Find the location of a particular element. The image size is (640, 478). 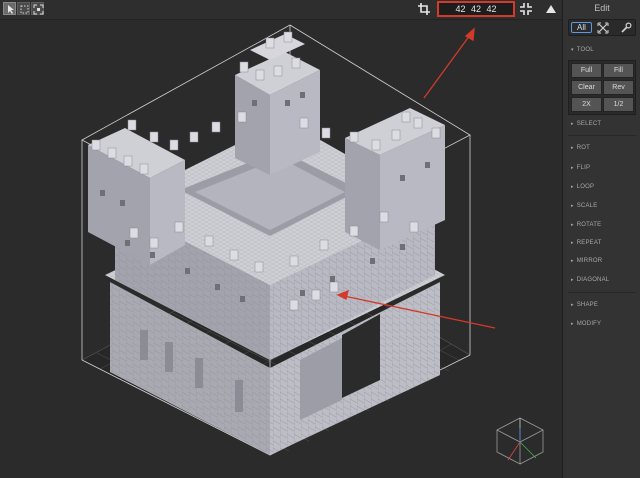

section-repeat: ▸ REPEAT is located at coordinates (586, 243).